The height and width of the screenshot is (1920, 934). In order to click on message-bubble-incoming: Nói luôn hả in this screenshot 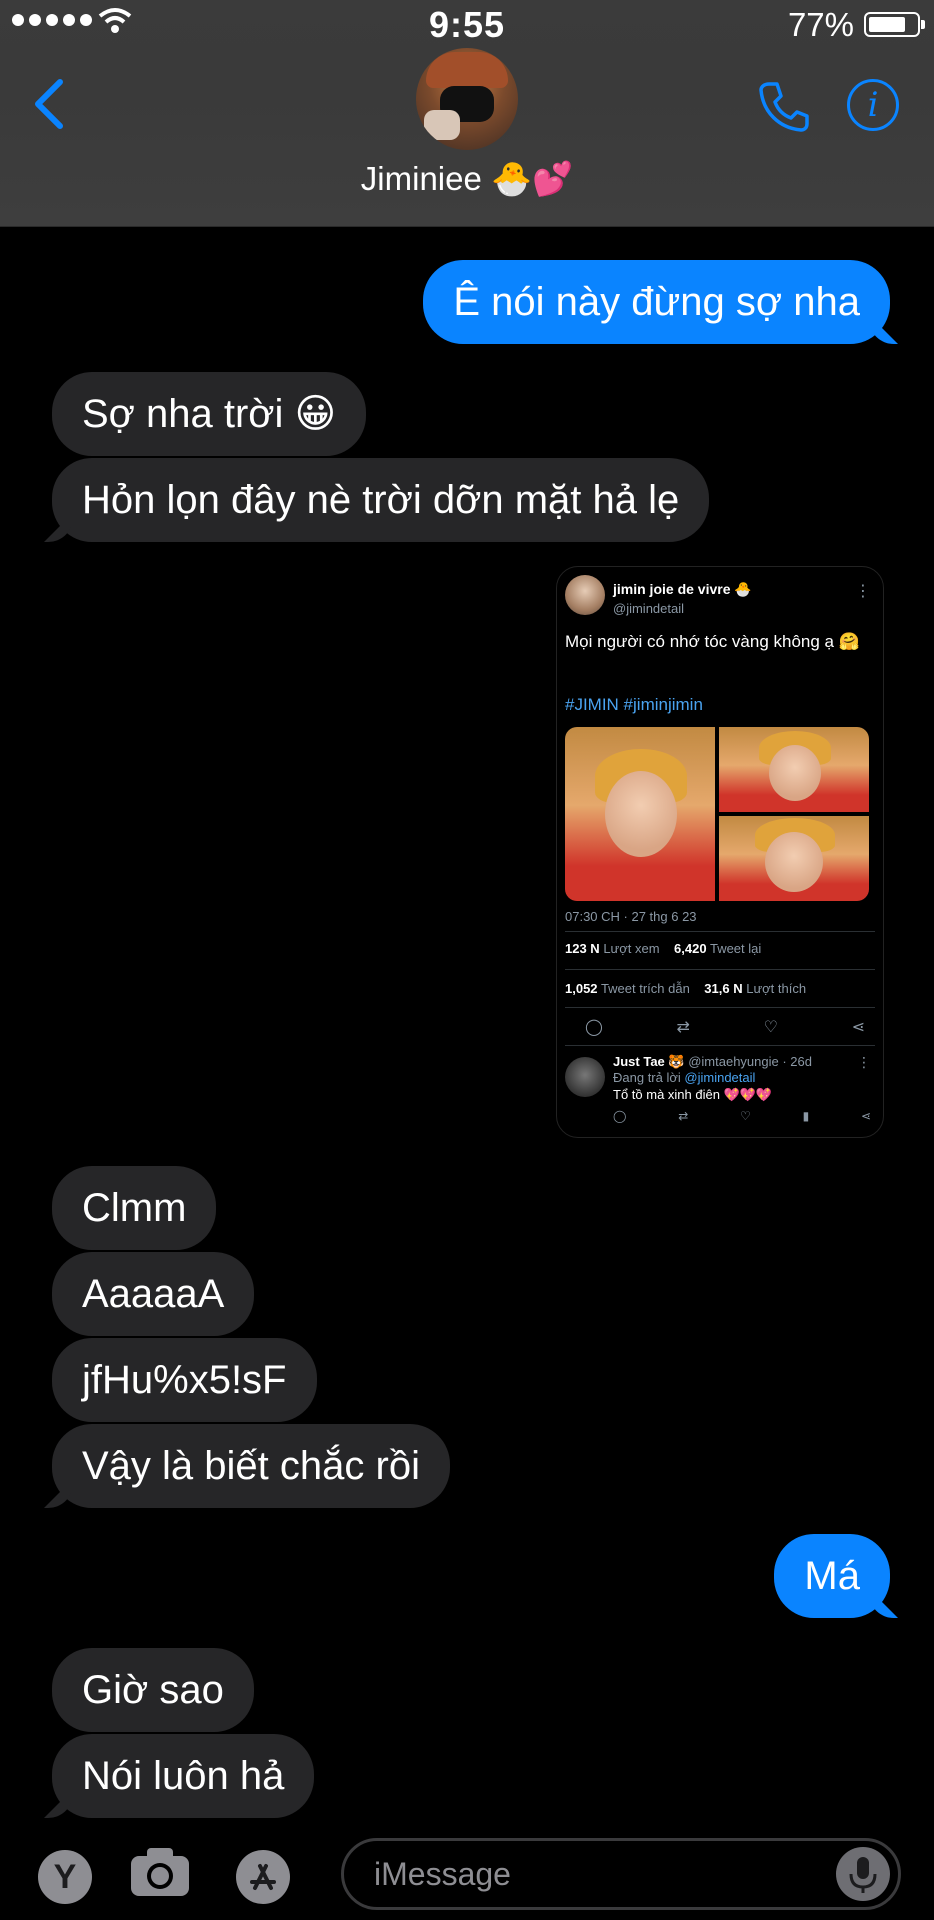, I will do `click(183, 1776)`.